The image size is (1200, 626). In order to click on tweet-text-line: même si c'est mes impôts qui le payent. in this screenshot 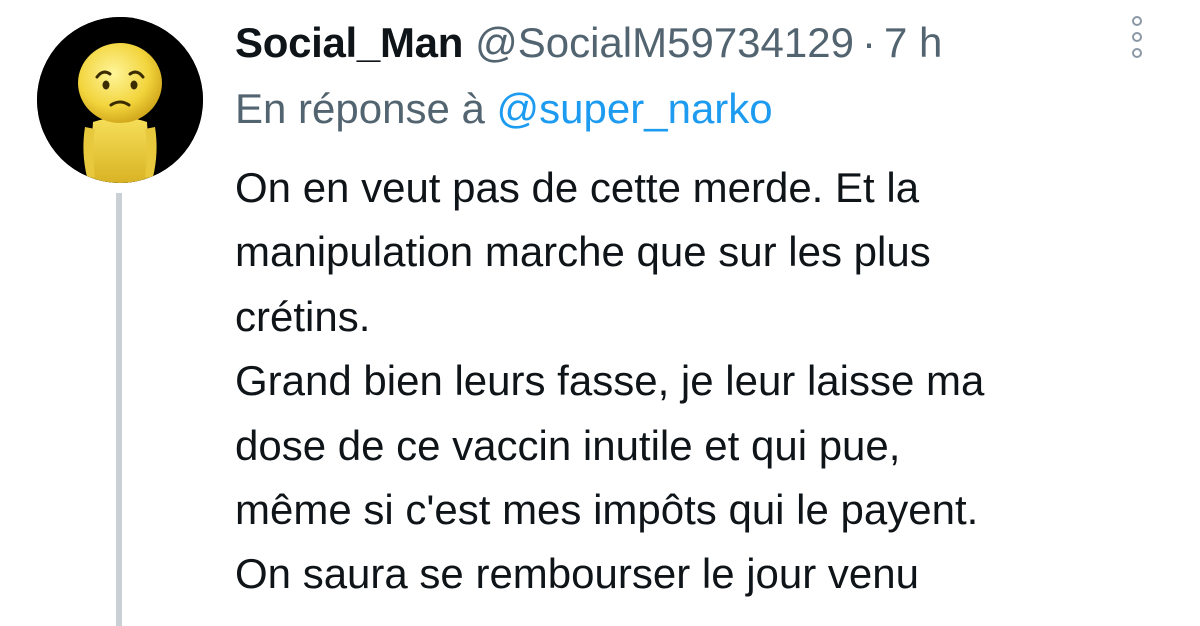, I will do `click(607, 510)`.